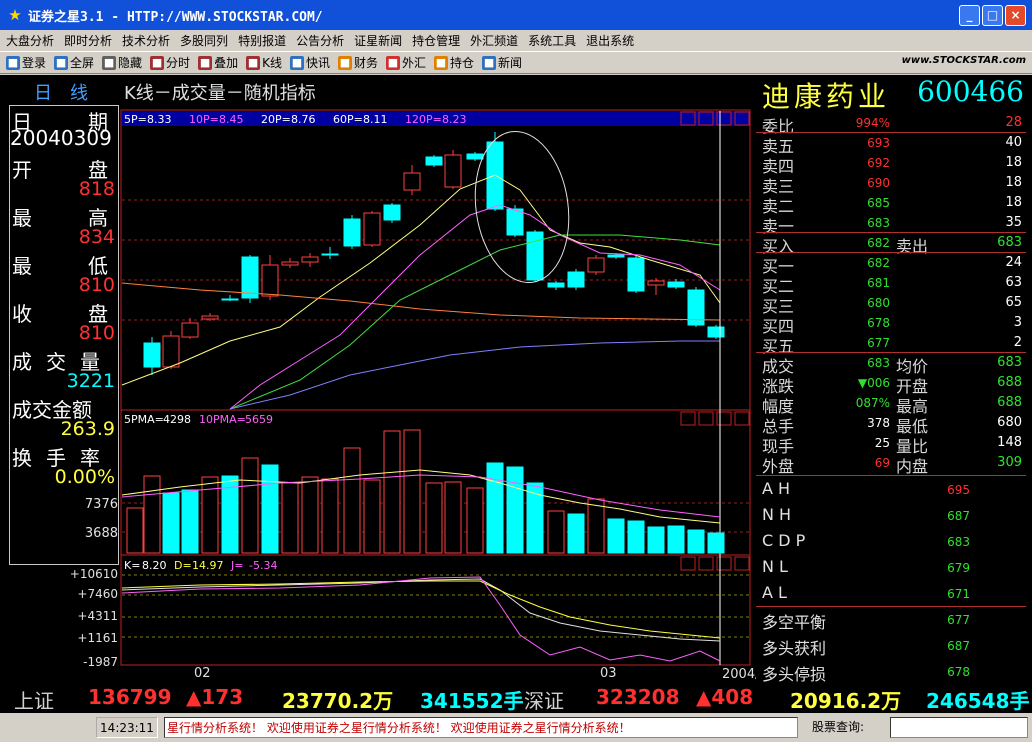  What do you see at coordinates (70, 93) in the screenshot?
I see `period-label: 日线` at bounding box center [70, 93].